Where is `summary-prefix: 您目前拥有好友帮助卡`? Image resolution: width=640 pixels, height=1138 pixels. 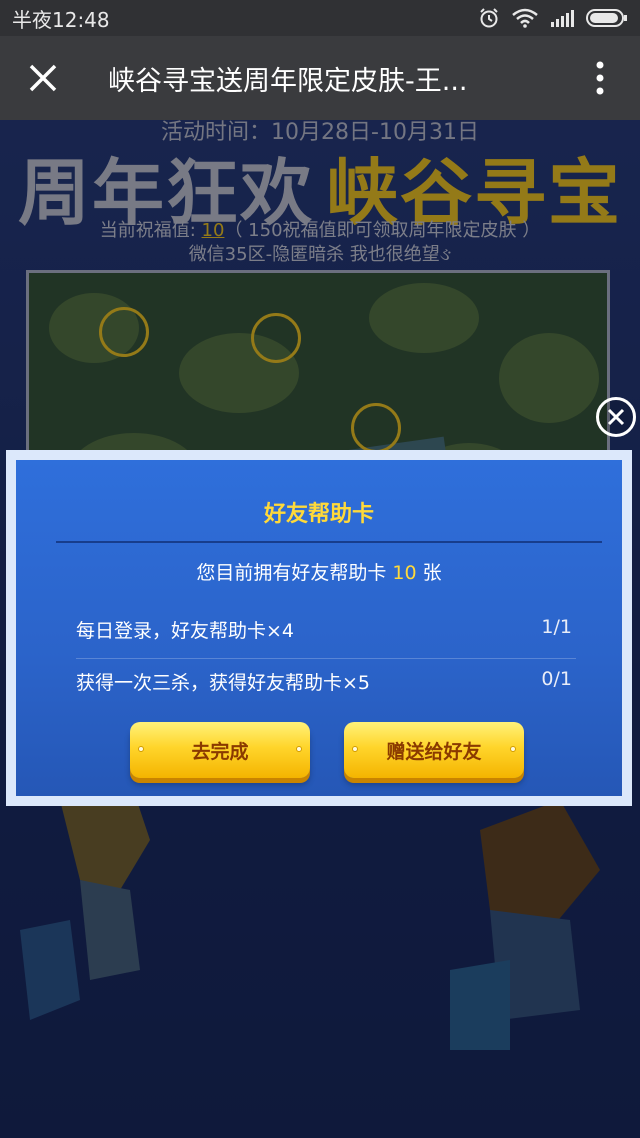
summary-prefix: 您目前拥有好友帮助卡 is located at coordinates (294, 573).